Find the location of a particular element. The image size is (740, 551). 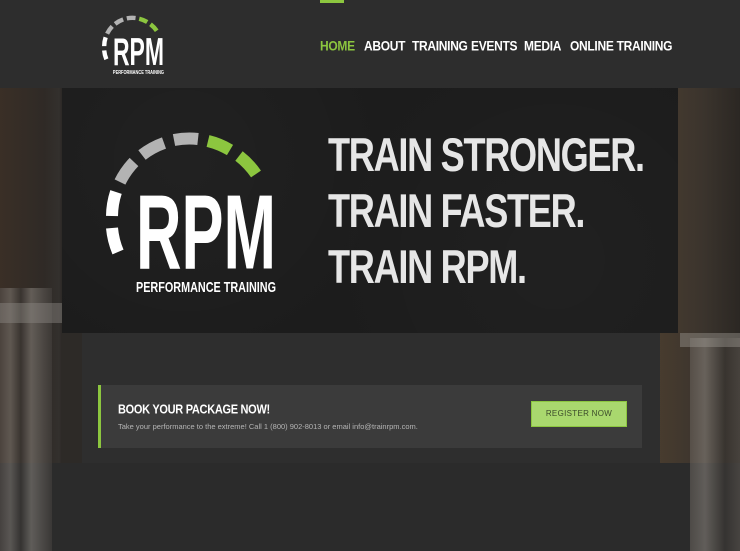

nav-item-events: EVENTS is located at coordinates (494, 46).